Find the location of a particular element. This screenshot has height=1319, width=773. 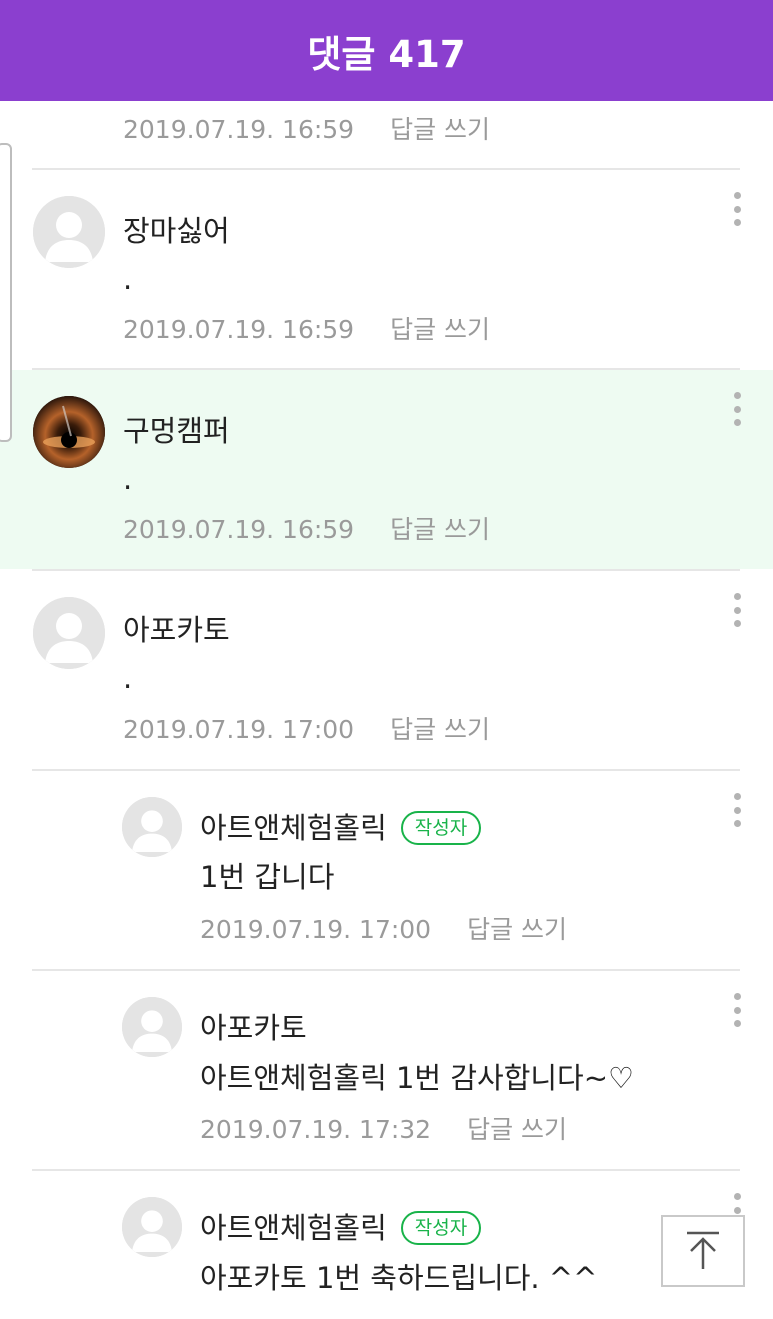

reply-date: 2019.07.19. 17:00 is located at coordinates (316, 929).